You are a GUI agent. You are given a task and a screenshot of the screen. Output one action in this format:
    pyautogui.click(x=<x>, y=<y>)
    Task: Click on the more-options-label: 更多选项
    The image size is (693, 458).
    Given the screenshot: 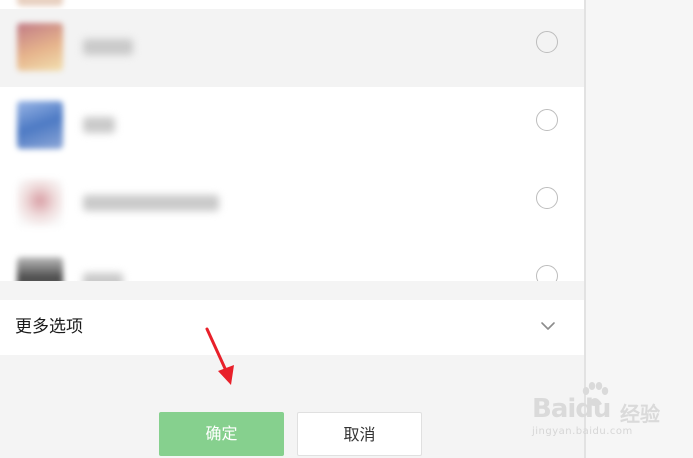 What is the action you would take?
    pyautogui.click(x=49, y=327)
    